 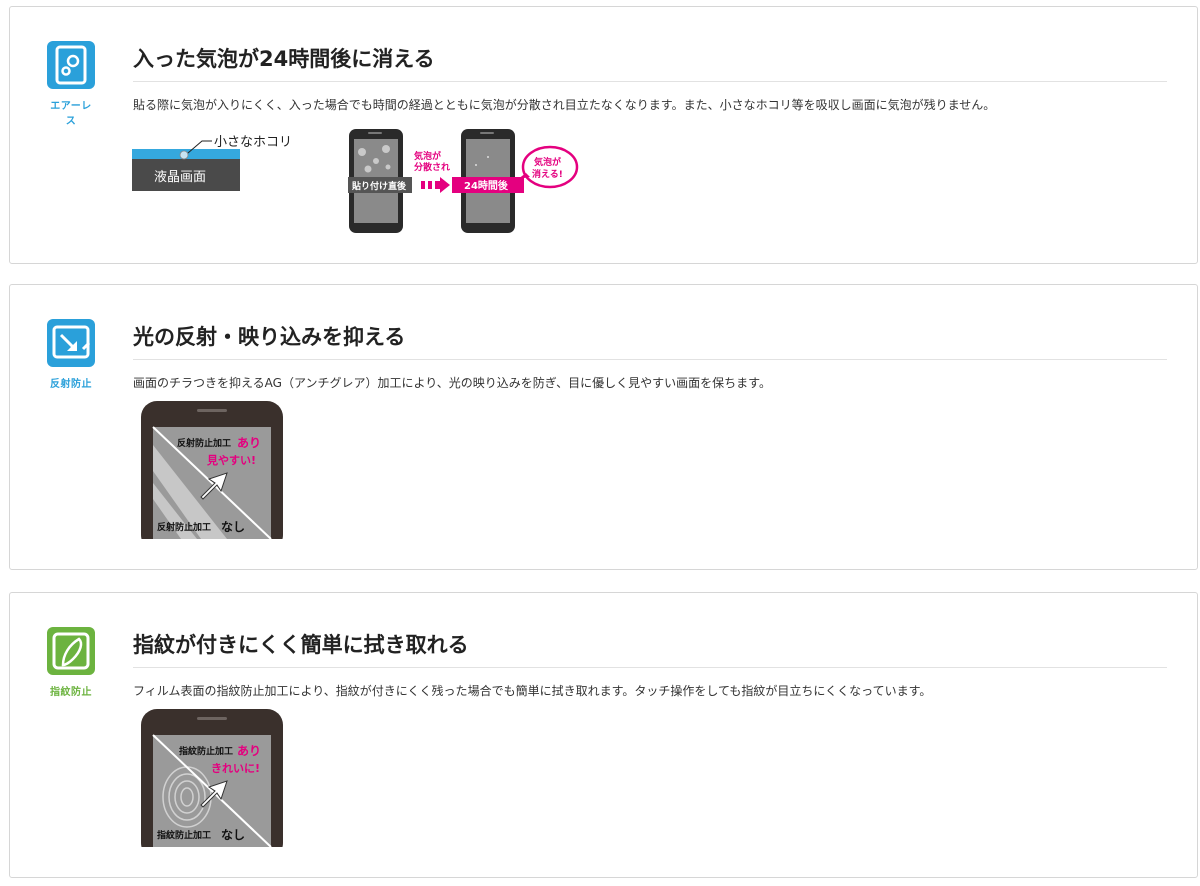 I want to click on section-title: 光の反射・映り込みを抑える, so click(x=269, y=337).